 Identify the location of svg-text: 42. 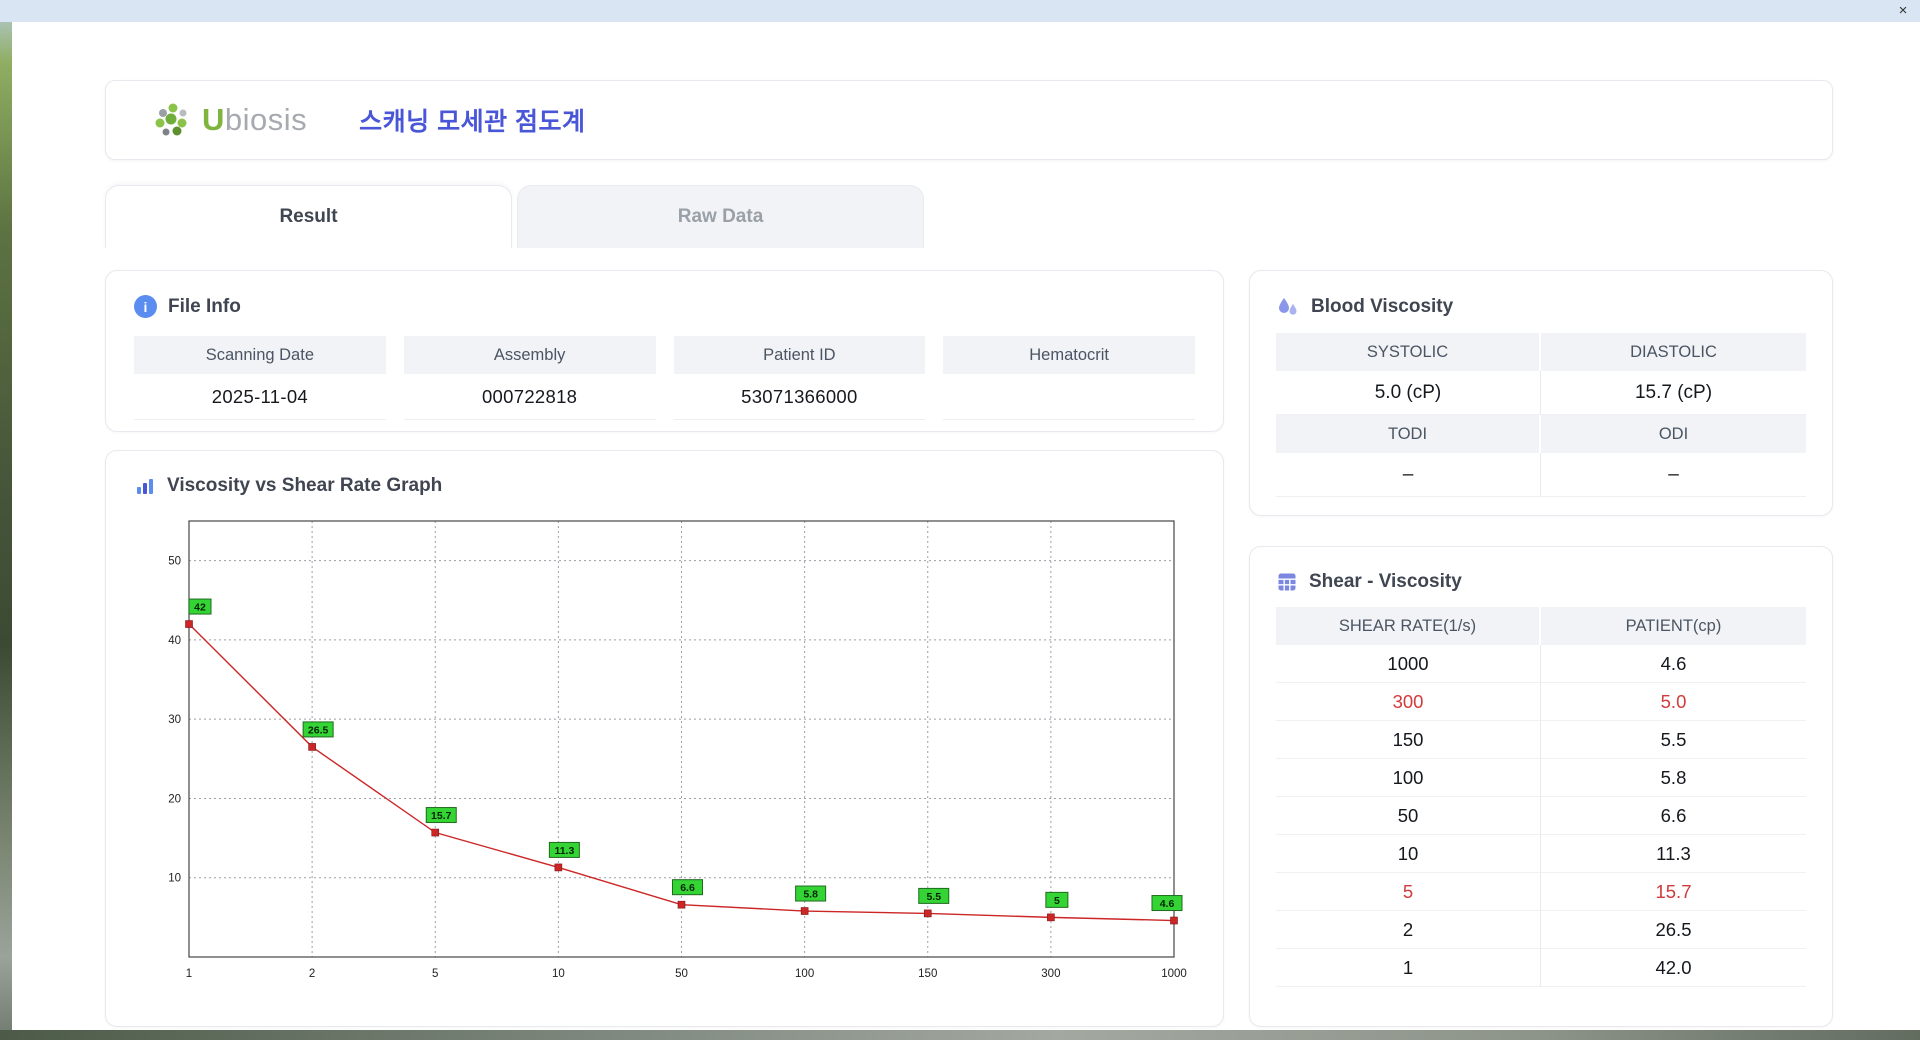
(200, 608).